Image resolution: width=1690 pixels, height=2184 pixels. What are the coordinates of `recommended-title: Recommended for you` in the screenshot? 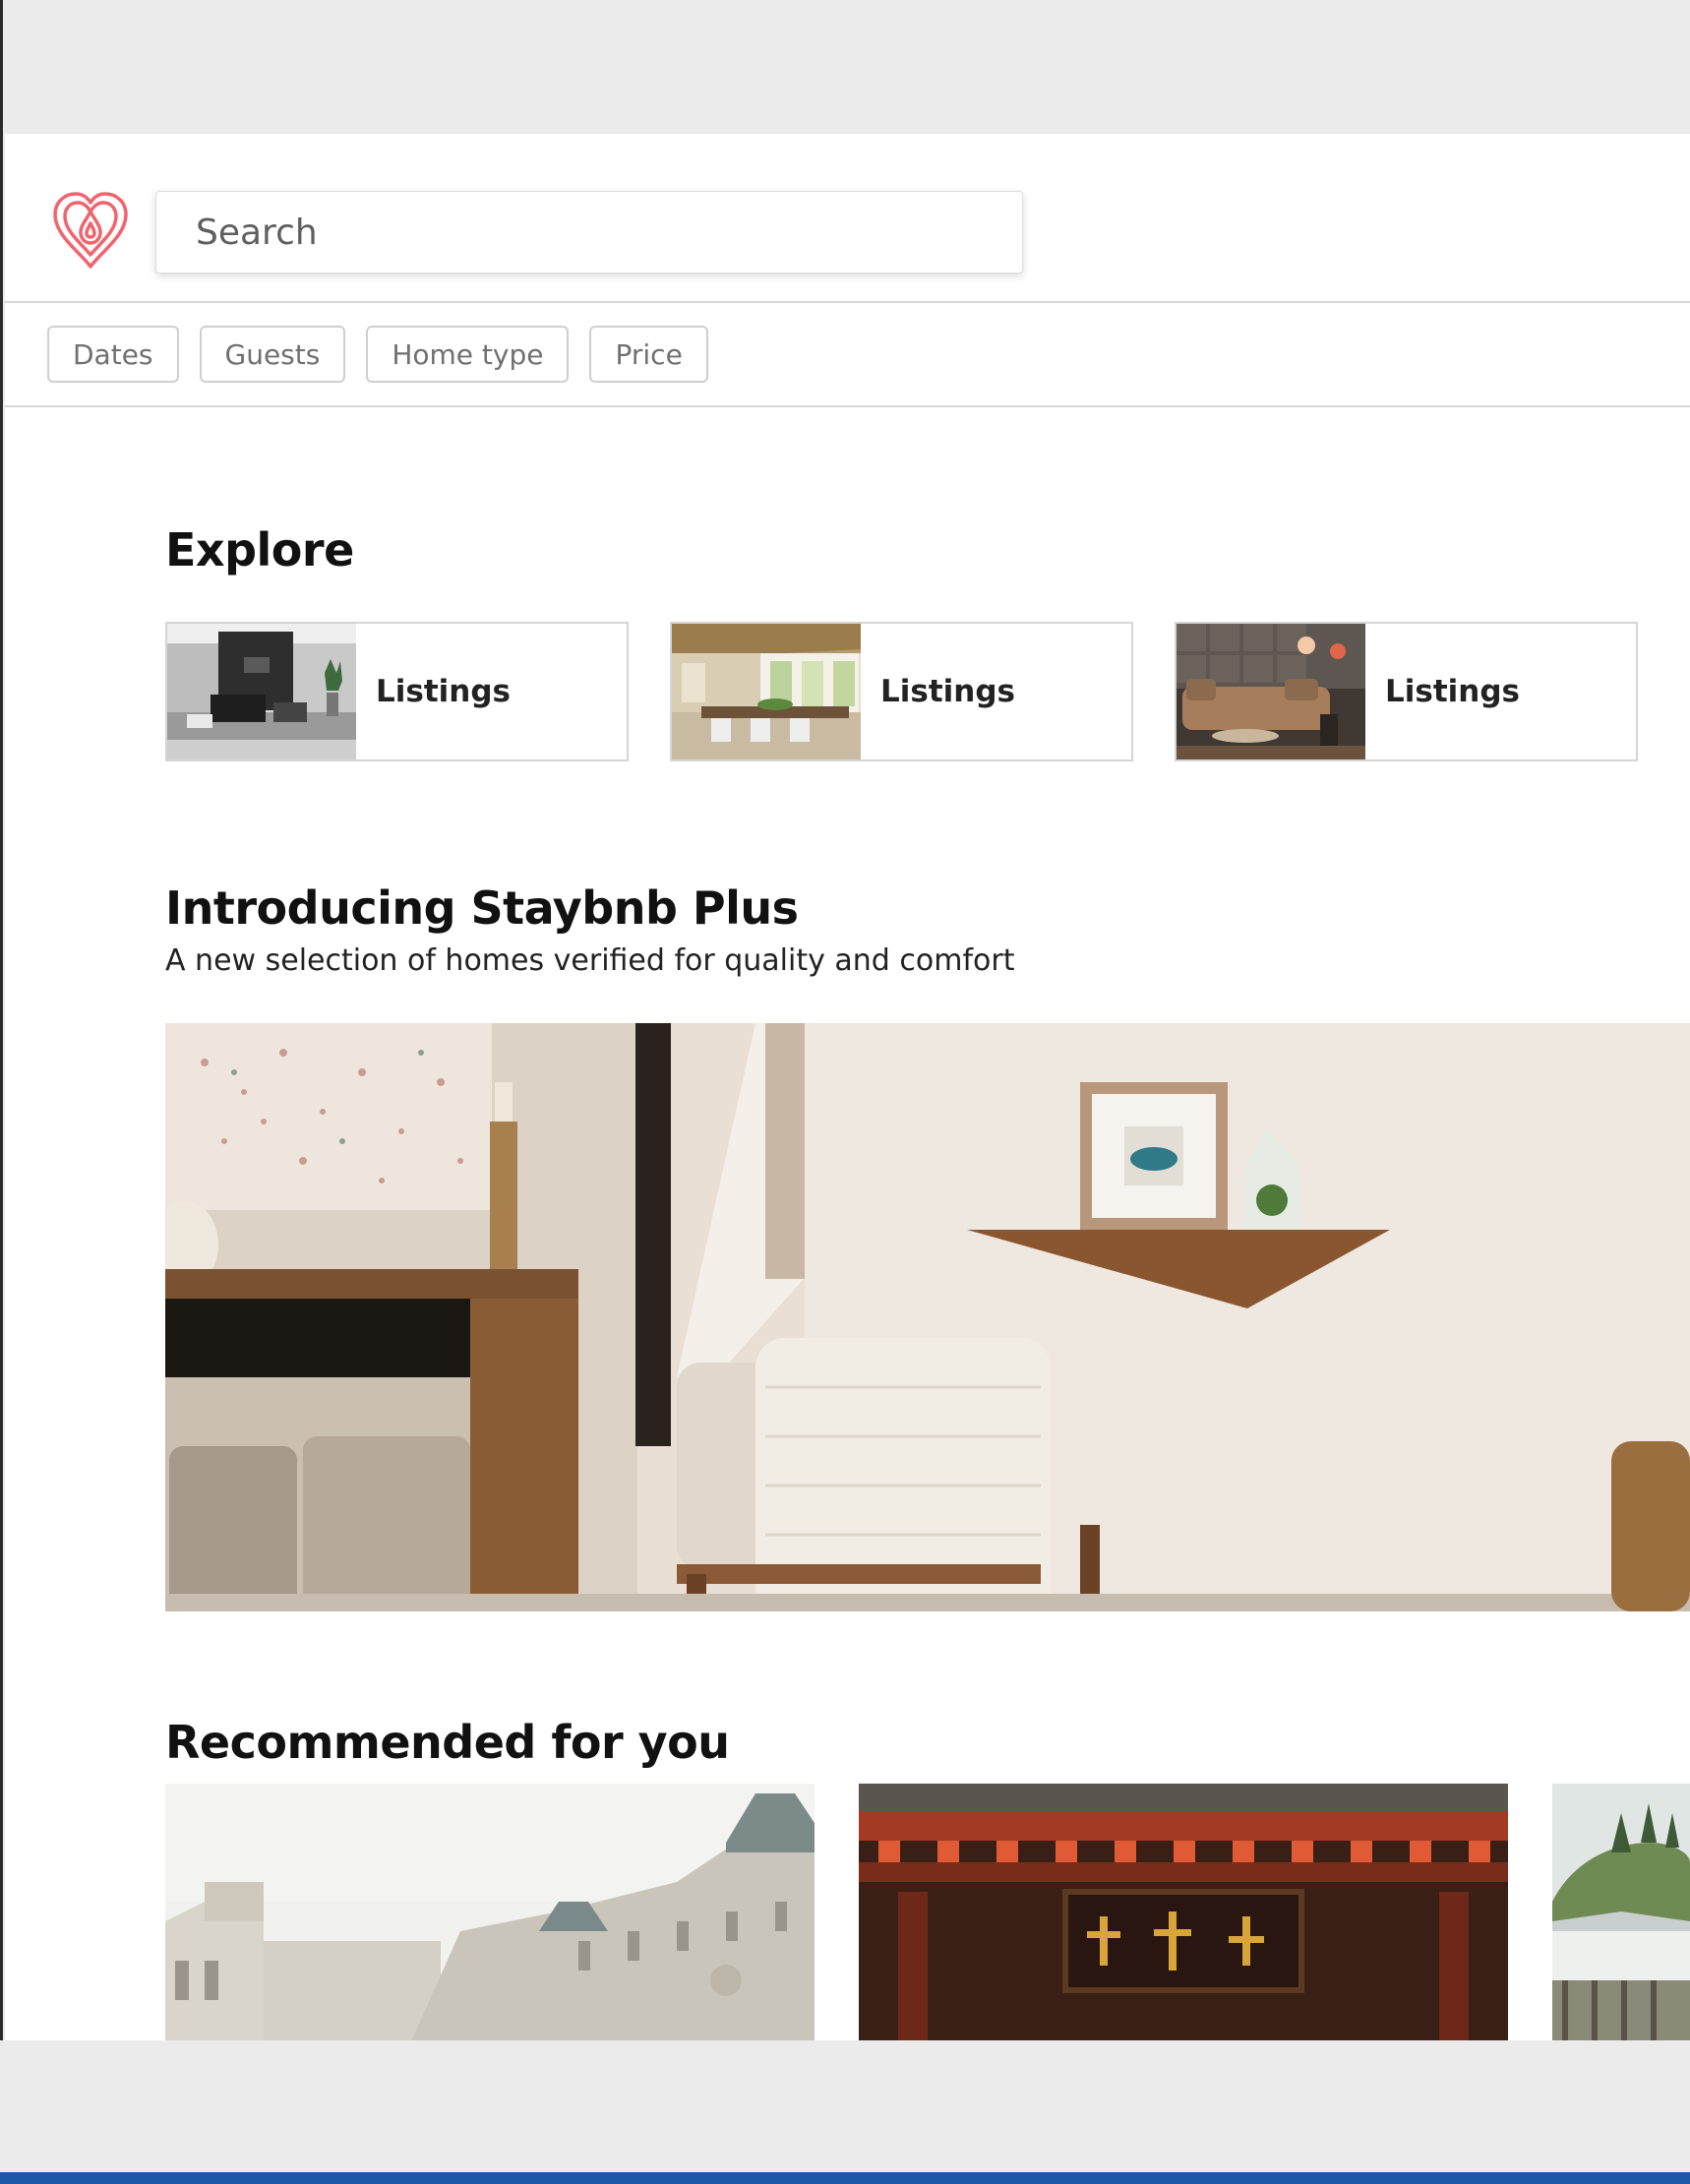 It's located at (447, 1742).